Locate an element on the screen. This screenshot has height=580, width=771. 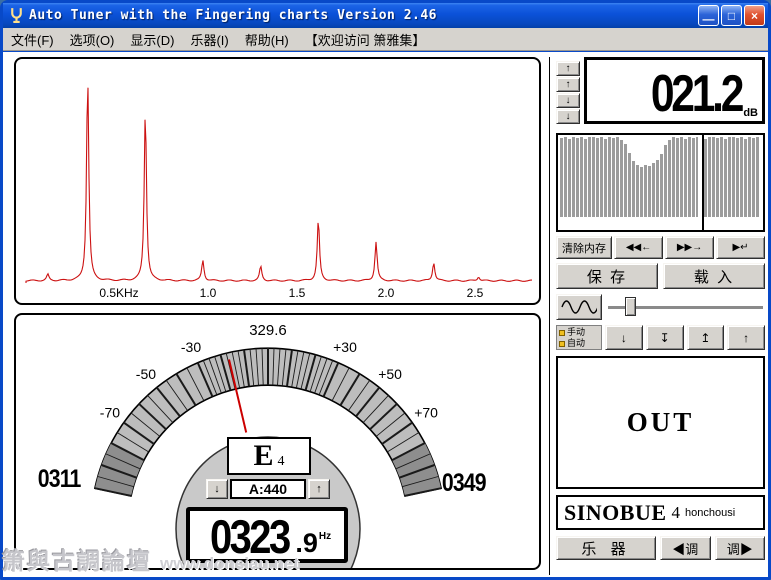
note-octave: 4 is located at coordinates (281, 461).